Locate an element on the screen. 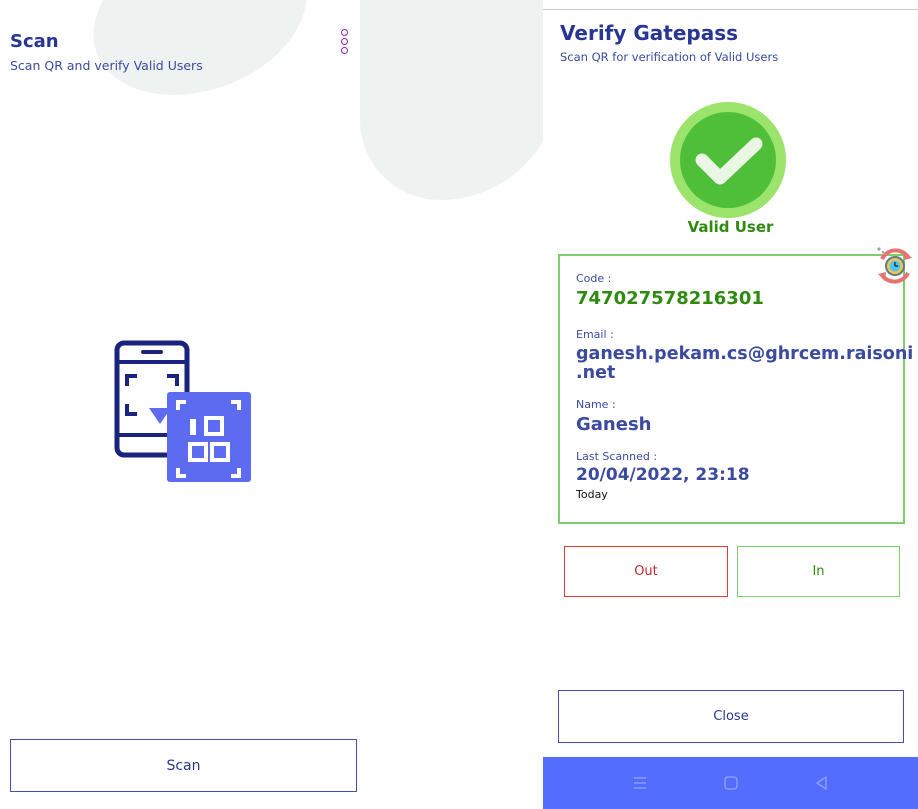 The height and width of the screenshot is (809, 918). status-label: Valid User is located at coordinates (730, 227).